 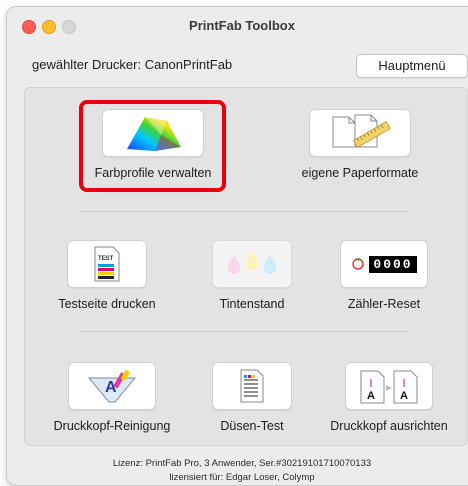 I want to click on nozzle-test-page-icon, so click(x=252, y=386).